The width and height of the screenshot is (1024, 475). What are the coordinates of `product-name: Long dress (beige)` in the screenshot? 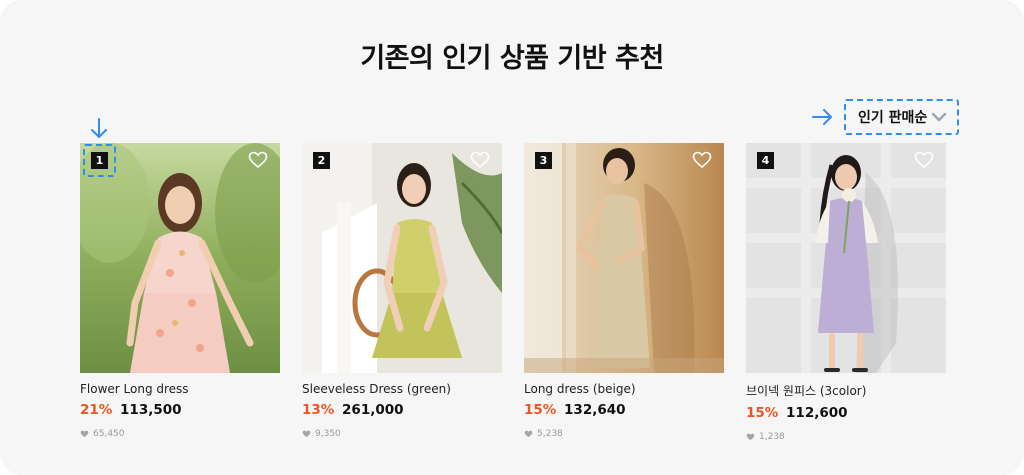 It's located at (624, 389).